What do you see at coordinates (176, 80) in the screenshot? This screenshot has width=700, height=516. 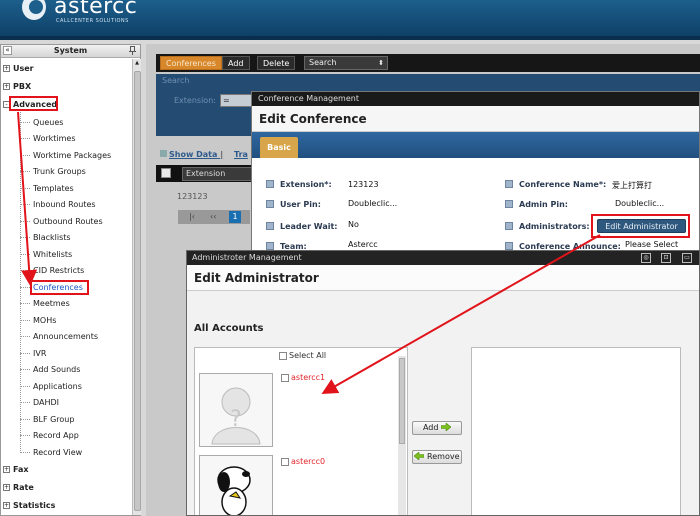 I see `search-panel-title: Search` at bounding box center [176, 80].